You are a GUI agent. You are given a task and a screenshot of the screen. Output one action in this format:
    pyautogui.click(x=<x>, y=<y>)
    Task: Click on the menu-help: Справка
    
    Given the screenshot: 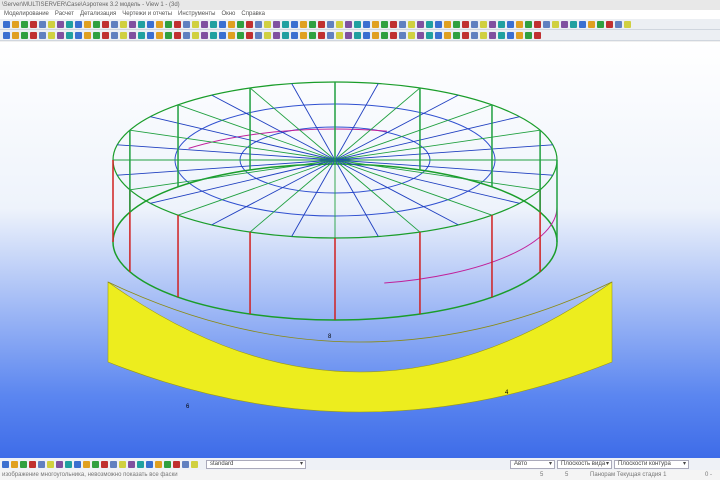 What is the action you would take?
    pyautogui.click(x=253, y=14)
    